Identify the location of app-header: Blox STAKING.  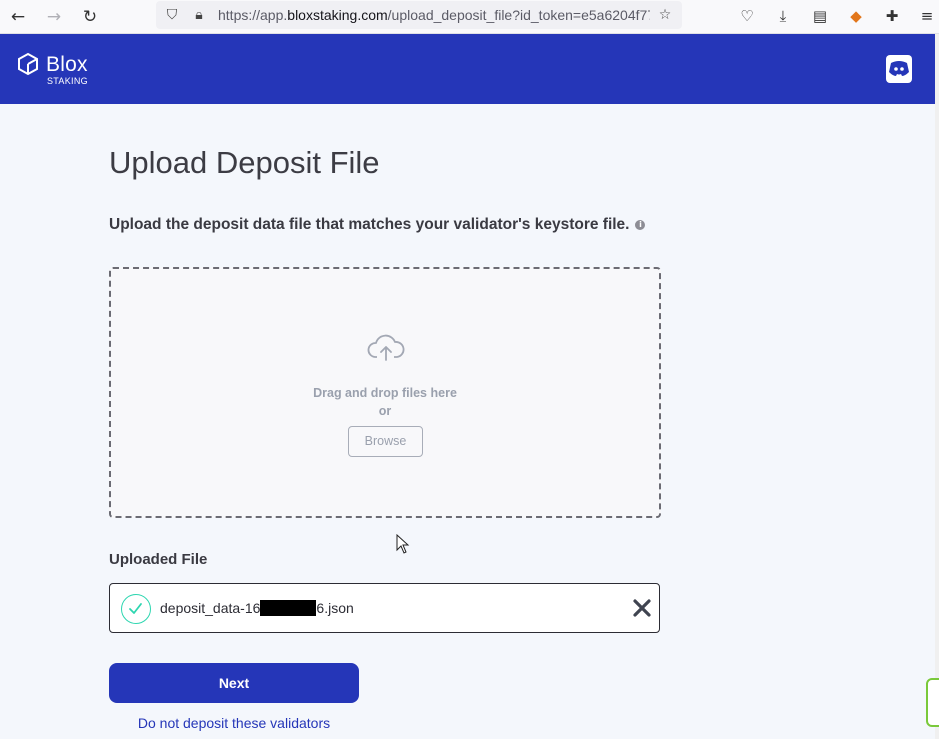
(467, 69).